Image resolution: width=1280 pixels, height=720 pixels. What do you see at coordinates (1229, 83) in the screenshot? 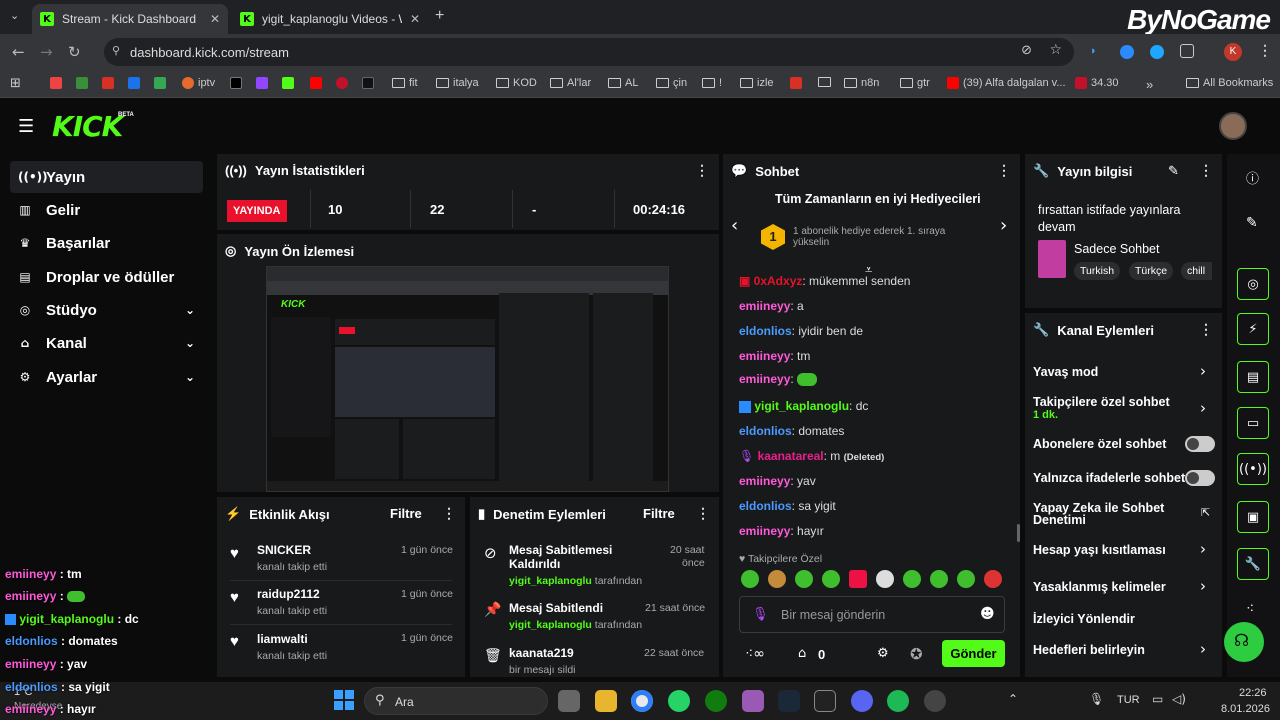
I see `all-bookmarks: All Bookmarks` at bounding box center [1229, 83].